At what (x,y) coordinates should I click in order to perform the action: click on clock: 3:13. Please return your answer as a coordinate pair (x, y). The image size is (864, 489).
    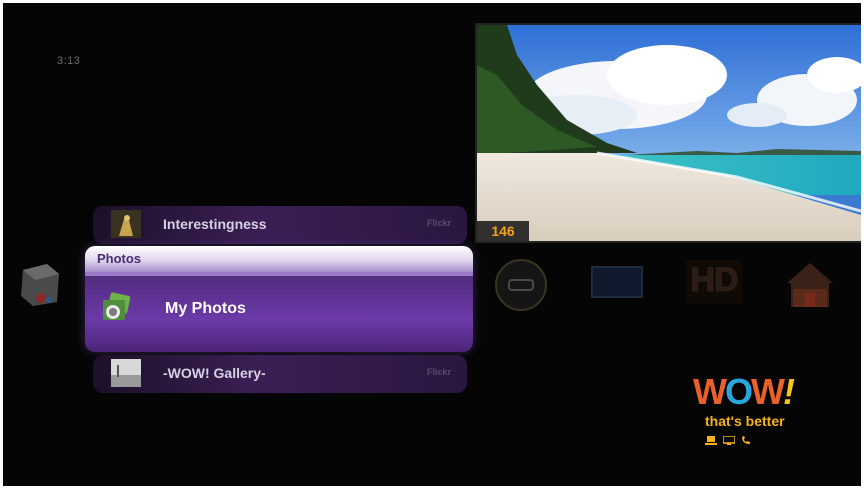
    Looking at the image, I should click on (69, 61).